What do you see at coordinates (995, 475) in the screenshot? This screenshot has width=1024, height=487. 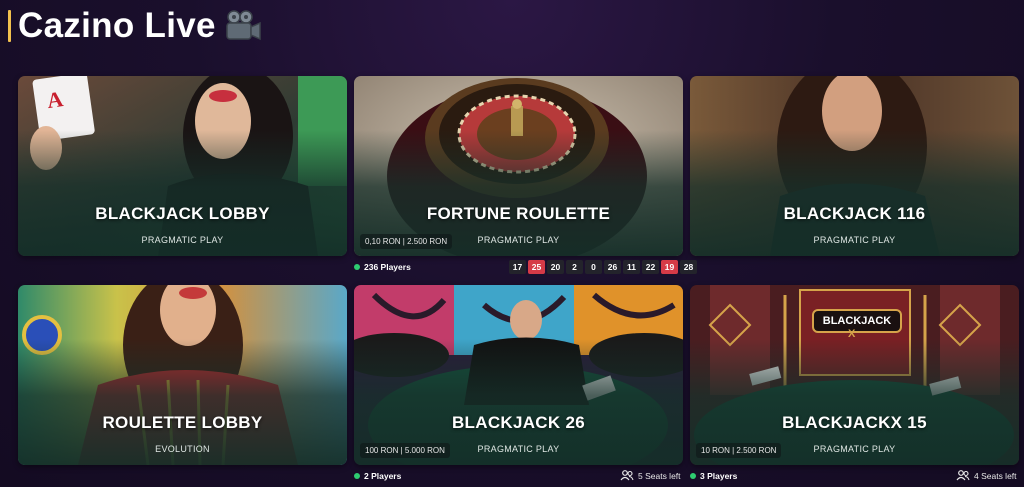 I see `seats-count: 4 Seats left` at bounding box center [995, 475].